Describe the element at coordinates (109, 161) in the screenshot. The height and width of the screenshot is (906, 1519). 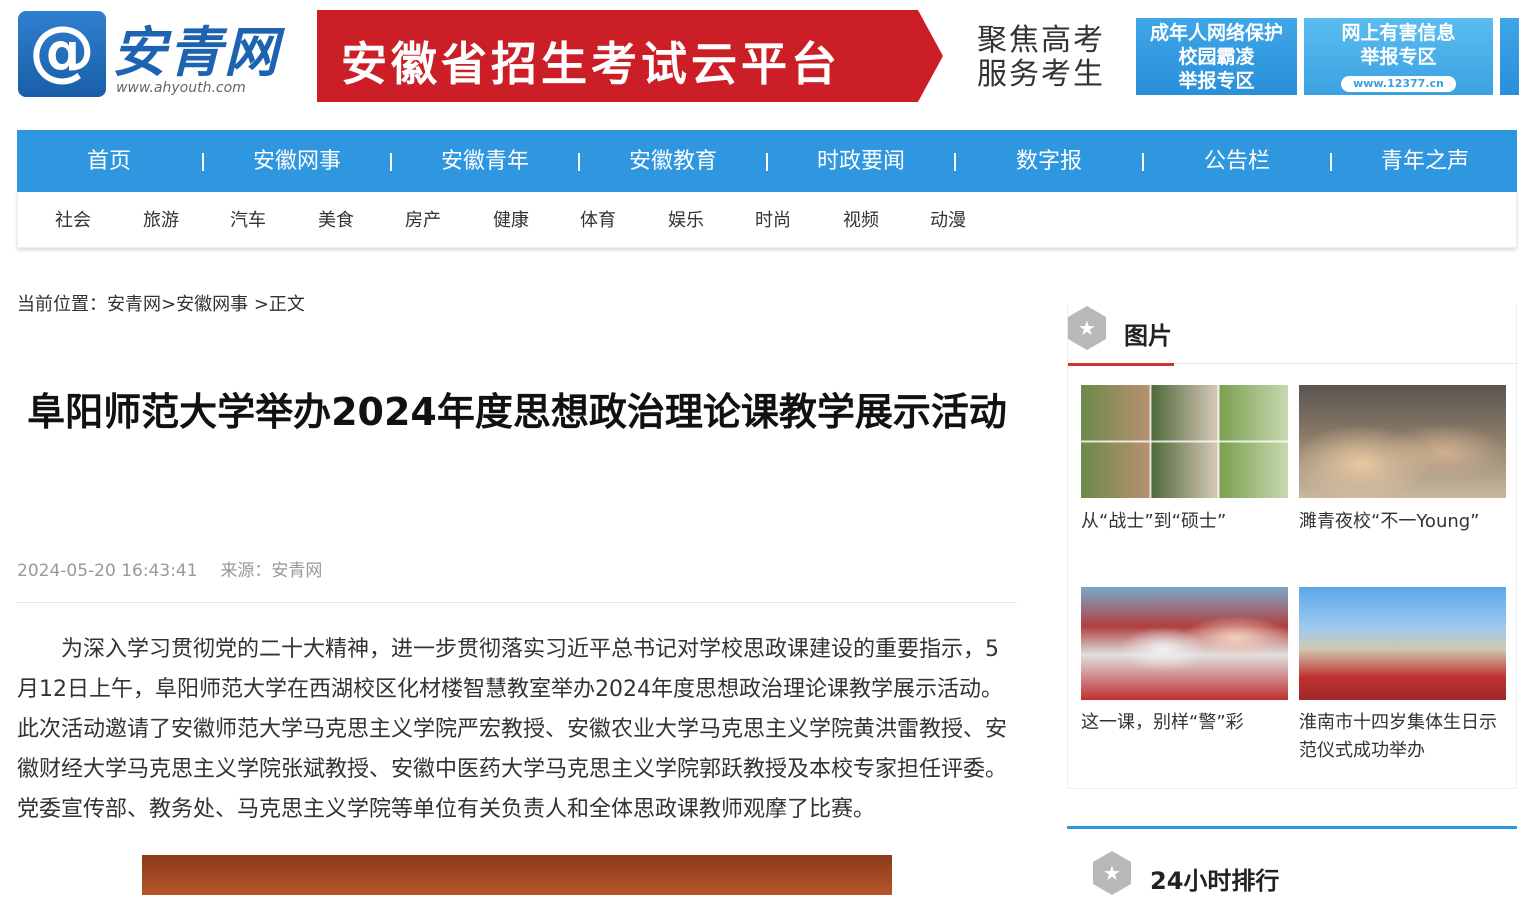
I see `nav-item-home: 首页` at that location.